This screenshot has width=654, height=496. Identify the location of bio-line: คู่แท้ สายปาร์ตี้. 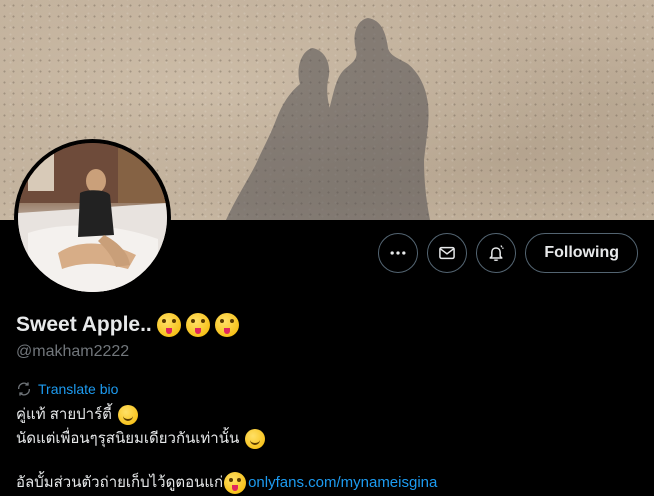
(331, 415).